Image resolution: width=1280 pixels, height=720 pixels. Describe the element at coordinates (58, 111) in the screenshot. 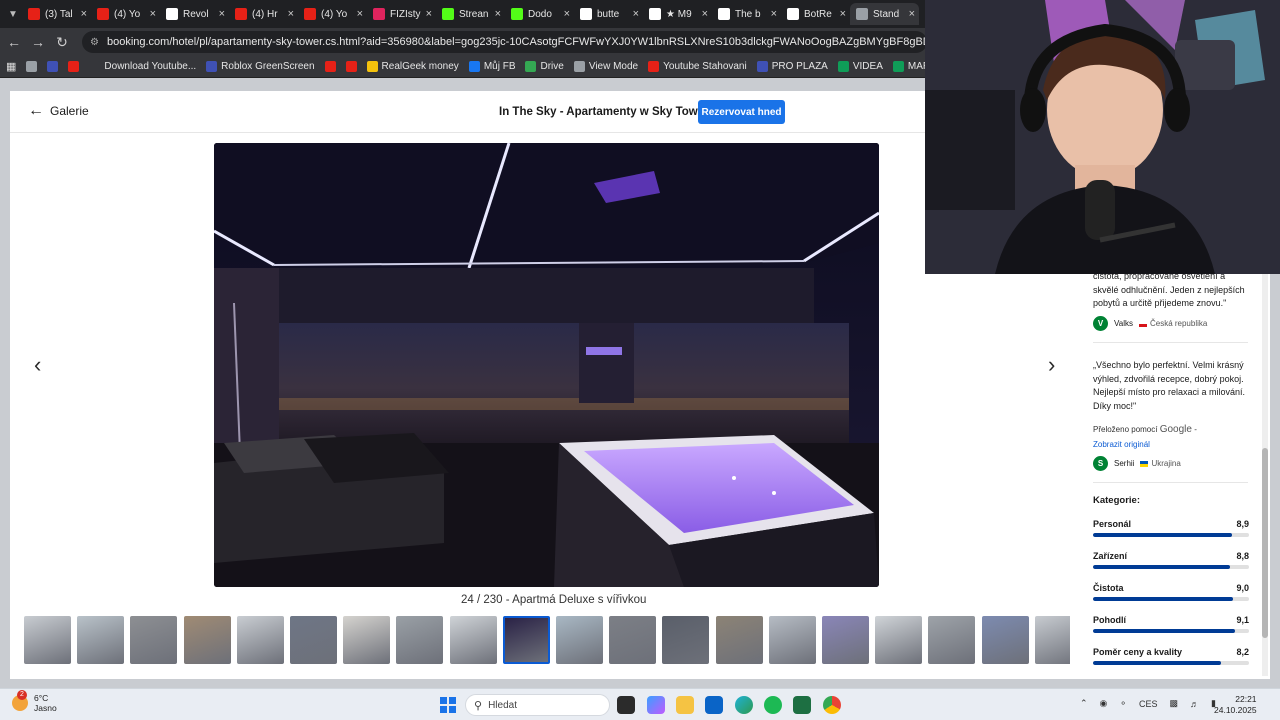

I see `gallery-back-button: ← Galerie` at that location.